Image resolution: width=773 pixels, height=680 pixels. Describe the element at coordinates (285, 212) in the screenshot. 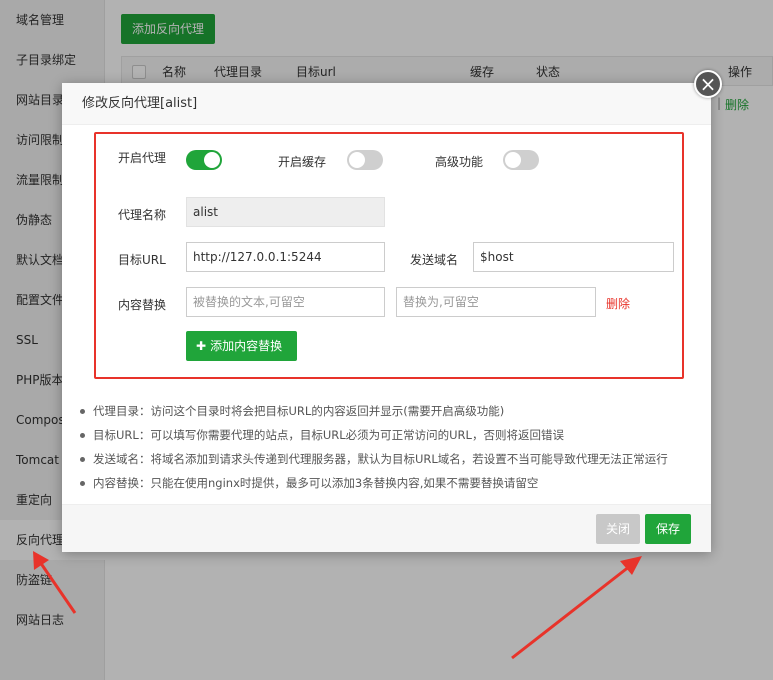

I see `proxy-name-input: alist` at that location.